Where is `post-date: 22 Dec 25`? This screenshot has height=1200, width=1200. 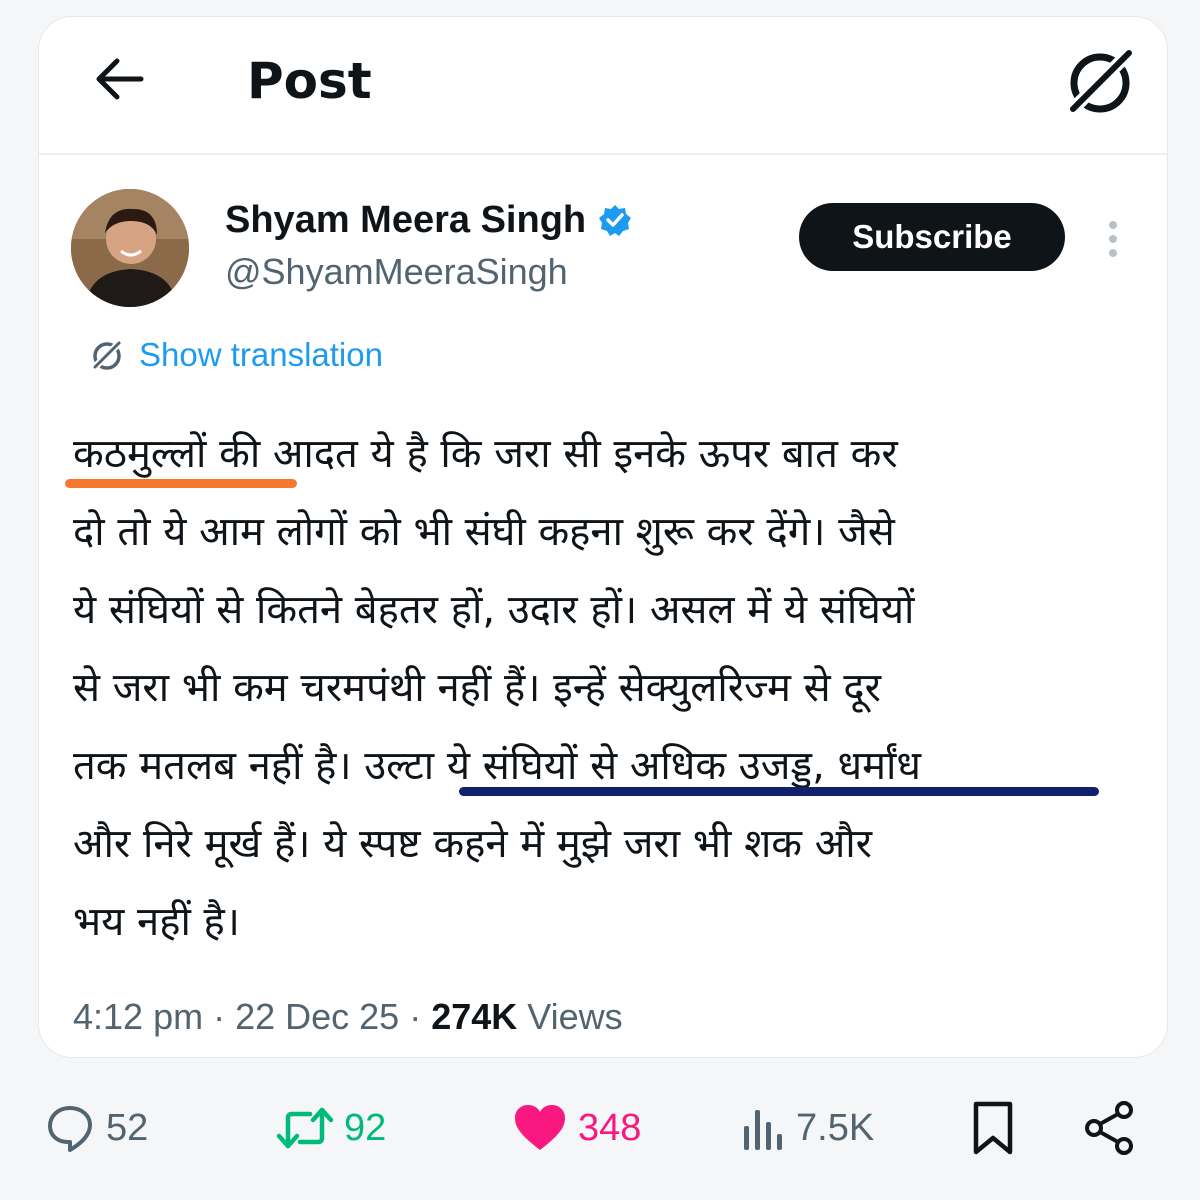 post-date: 22 Dec 25 is located at coordinates (317, 1016).